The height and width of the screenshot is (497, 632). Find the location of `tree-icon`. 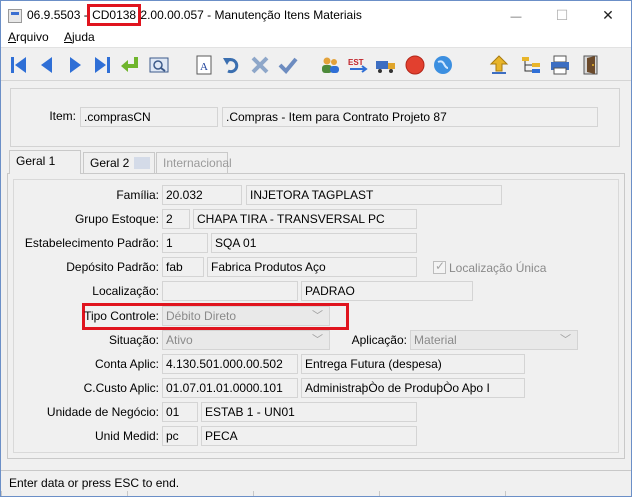

tree-icon is located at coordinates (531, 65).